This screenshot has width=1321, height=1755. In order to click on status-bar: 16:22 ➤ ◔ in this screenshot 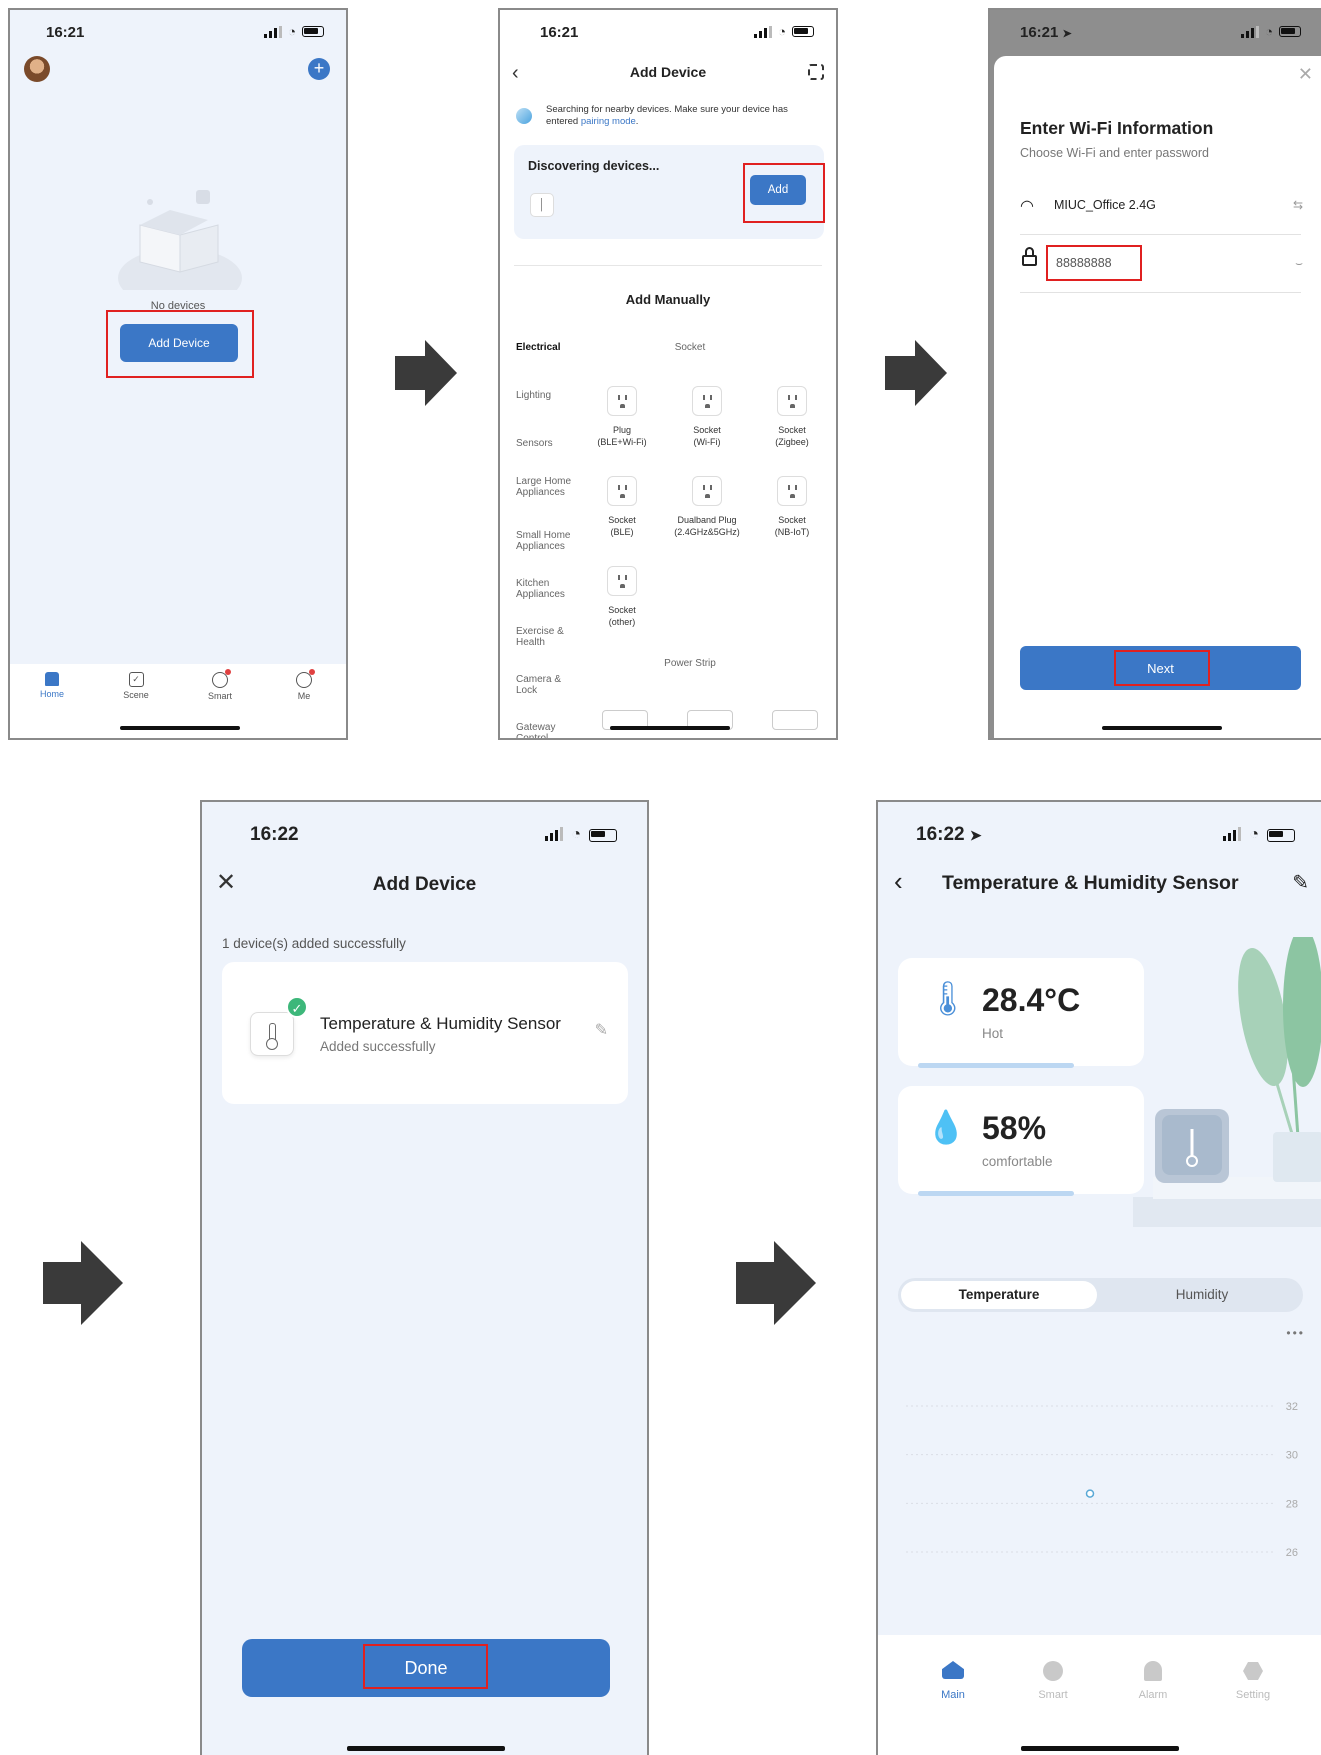, I will do `click(1099, 832)`.